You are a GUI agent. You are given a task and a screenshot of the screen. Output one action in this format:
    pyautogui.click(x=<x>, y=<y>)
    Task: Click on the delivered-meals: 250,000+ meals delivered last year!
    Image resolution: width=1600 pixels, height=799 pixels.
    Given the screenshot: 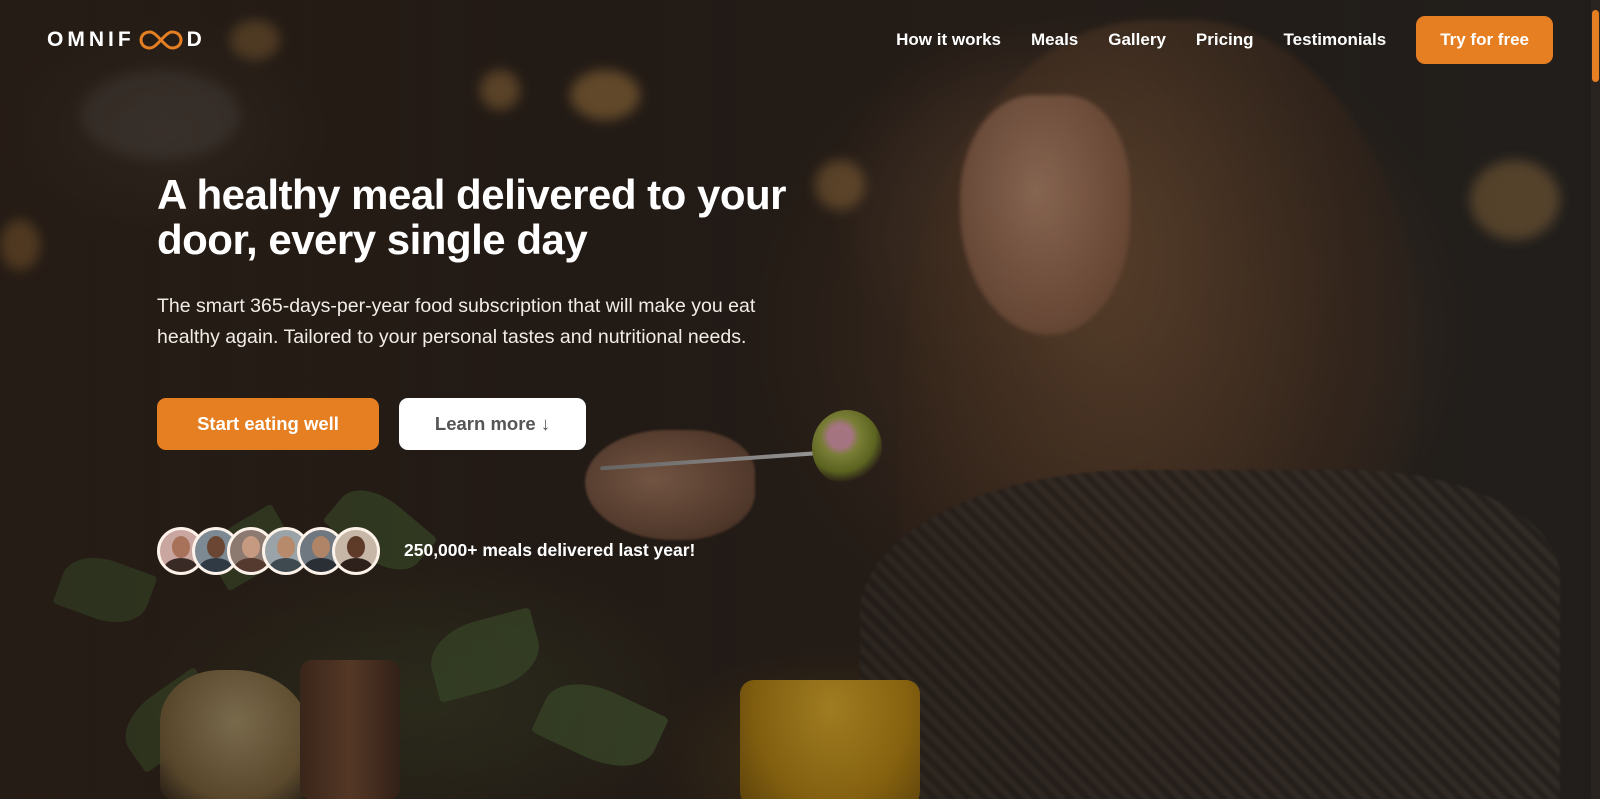 What is the action you would take?
    pyautogui.click(x=477, y=550)
    